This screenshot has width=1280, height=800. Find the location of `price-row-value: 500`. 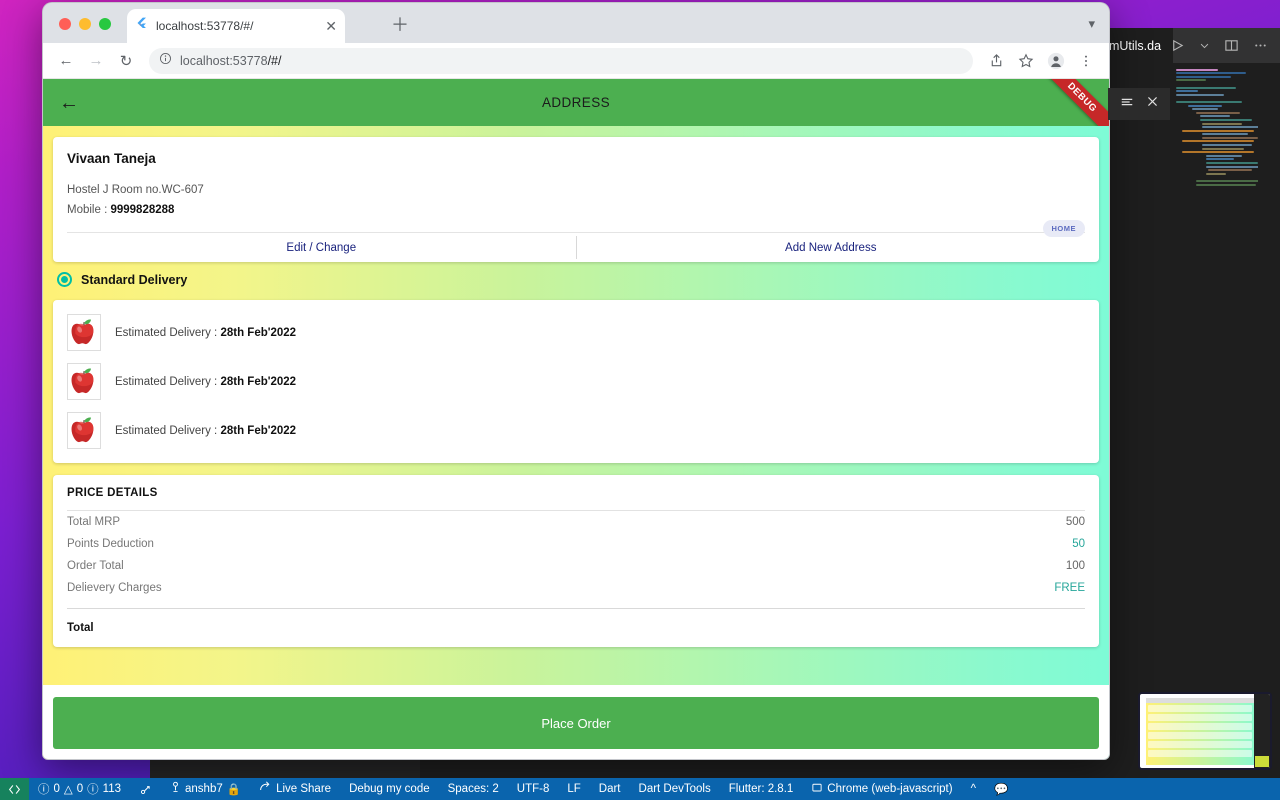

price-row-value: 500 is located at coordinates (1075, 522).